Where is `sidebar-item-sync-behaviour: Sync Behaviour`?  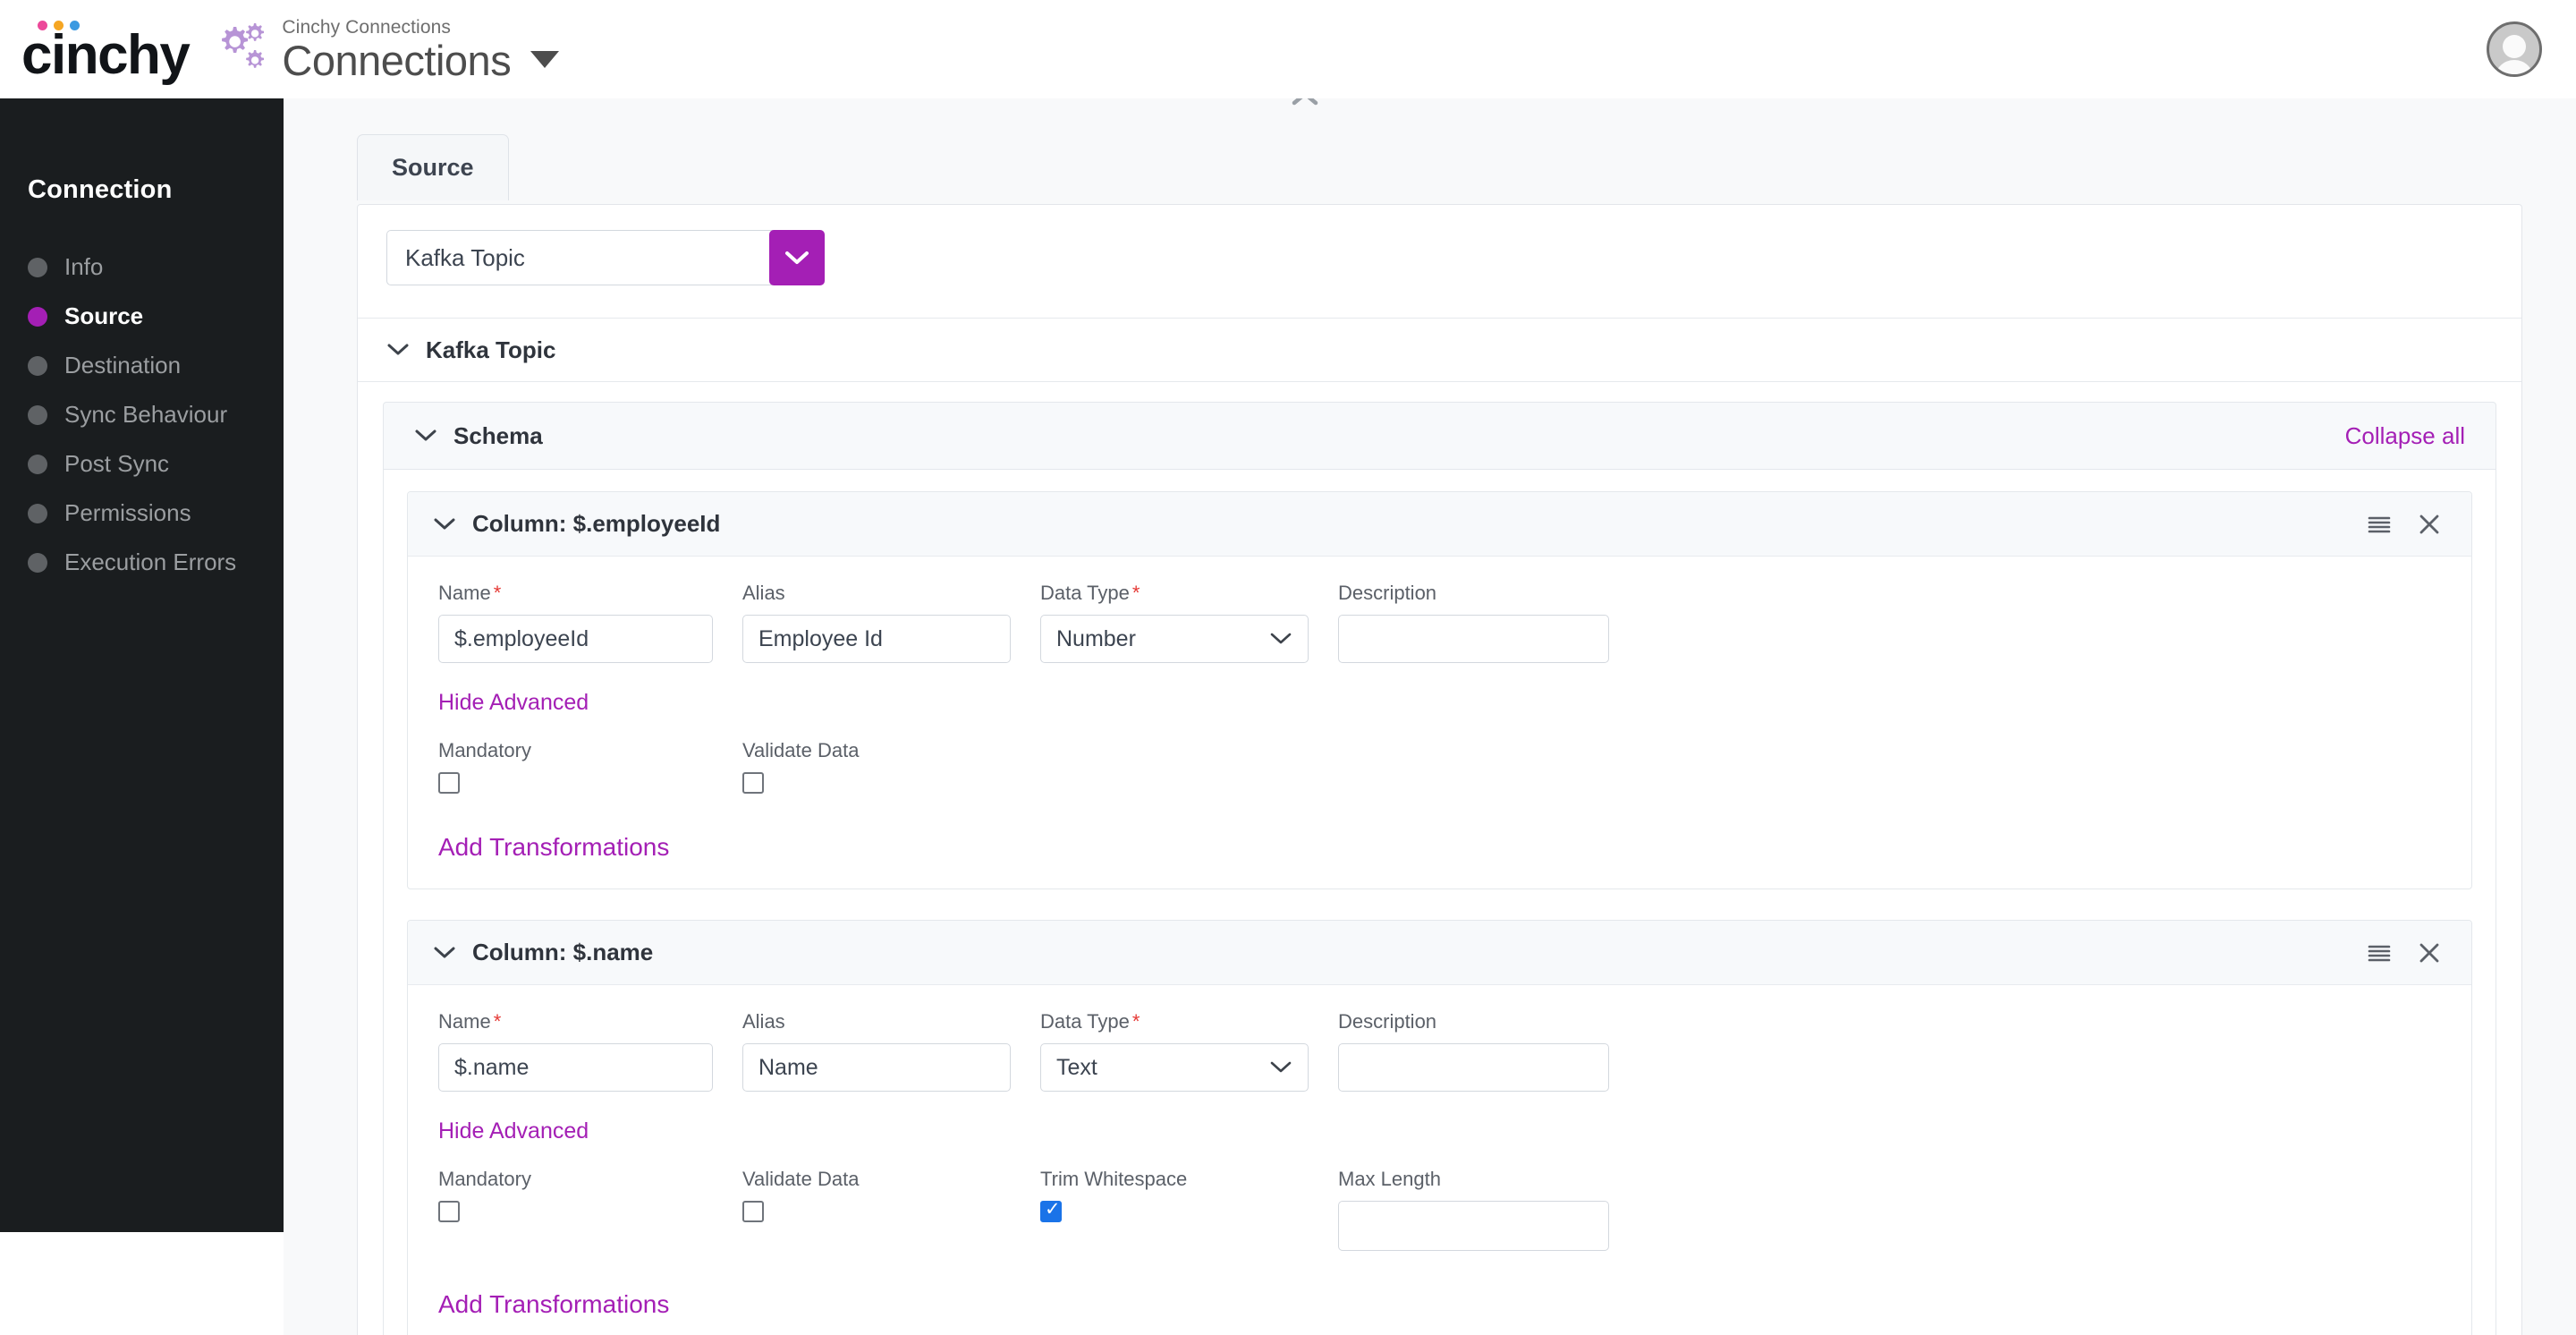
sidebar-item-sync-behaviour: Sync Behaviour is located at coordinates (142, 414).